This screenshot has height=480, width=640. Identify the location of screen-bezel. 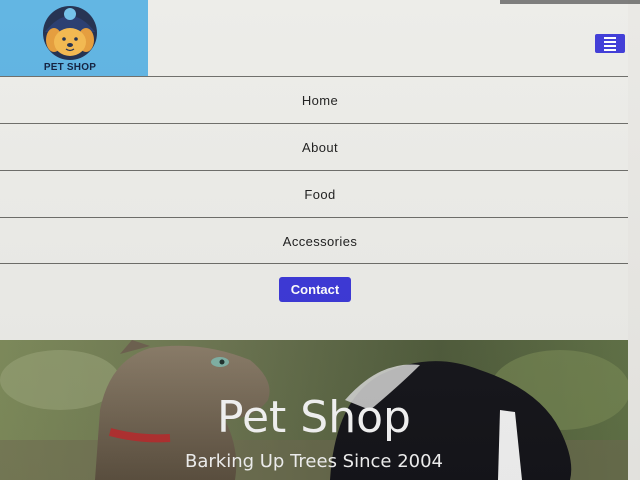
(634, 240).